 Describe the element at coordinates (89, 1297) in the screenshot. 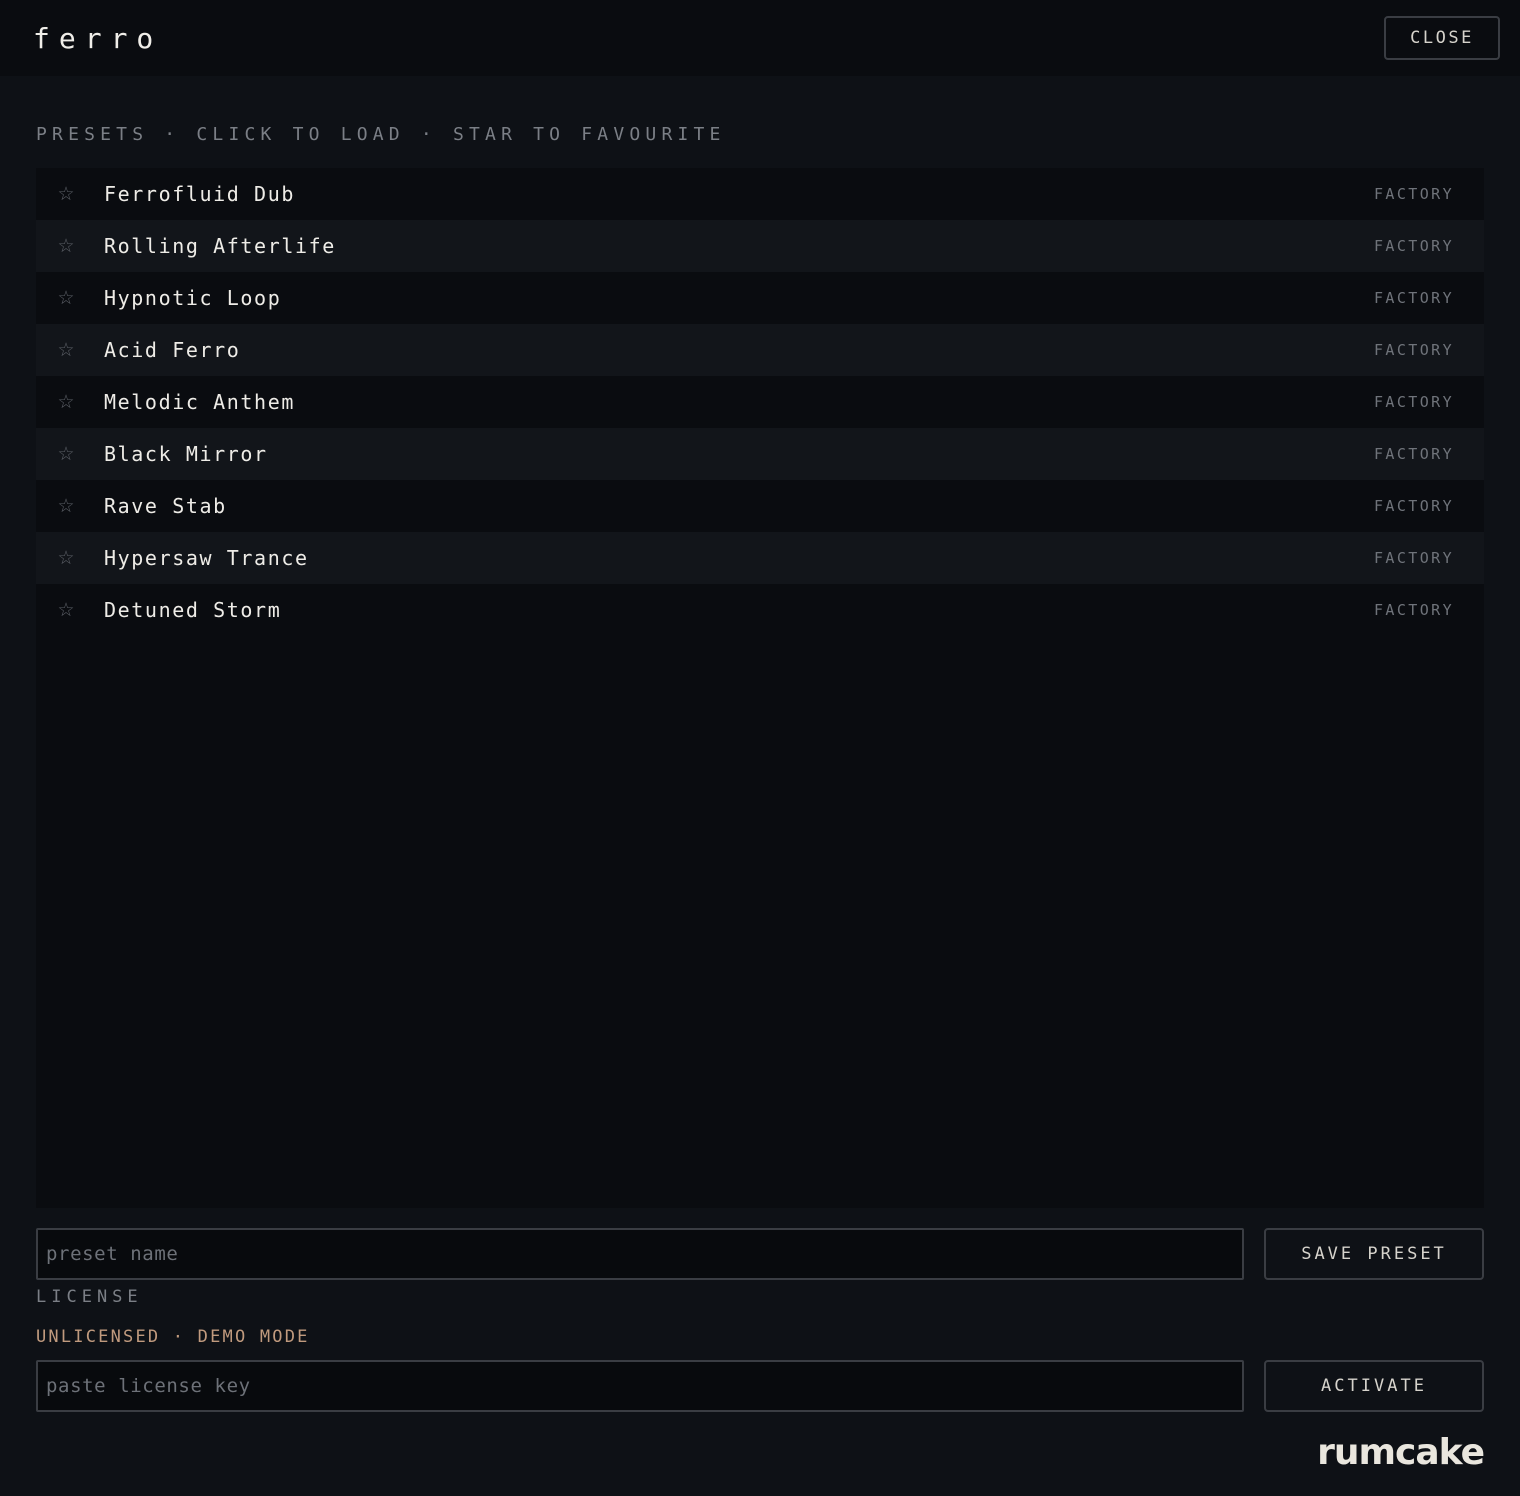

I see `license-label: LICENSE` at that location.